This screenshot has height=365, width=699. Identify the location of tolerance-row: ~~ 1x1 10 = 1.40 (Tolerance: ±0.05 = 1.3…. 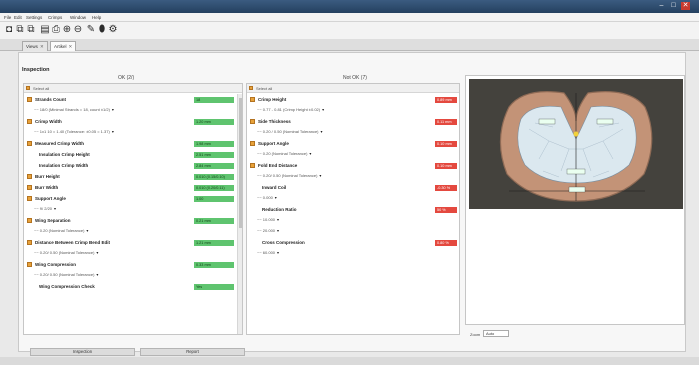
(74, 132).